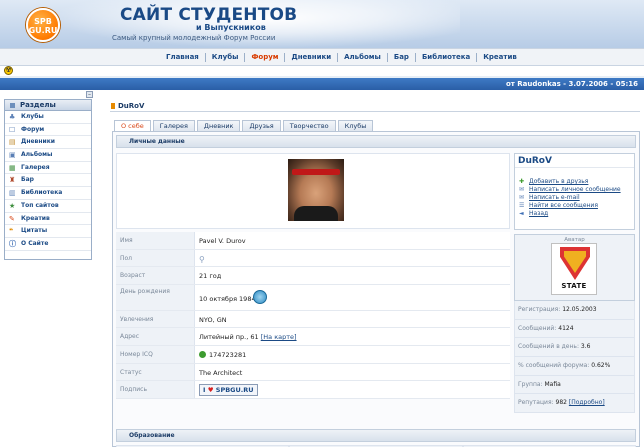 This screenshot has height=447, width=644. I want to click on action-label: Найти все сообщения, so click(563, 205).